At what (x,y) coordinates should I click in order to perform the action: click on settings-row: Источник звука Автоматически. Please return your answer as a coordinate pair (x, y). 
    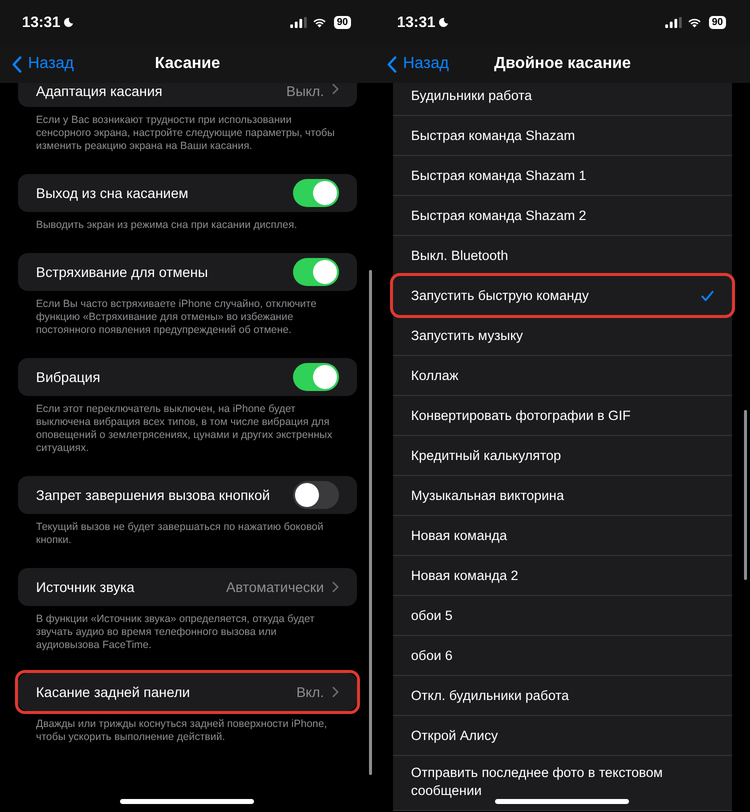
    Looking at the image, I should click on (187, 587).